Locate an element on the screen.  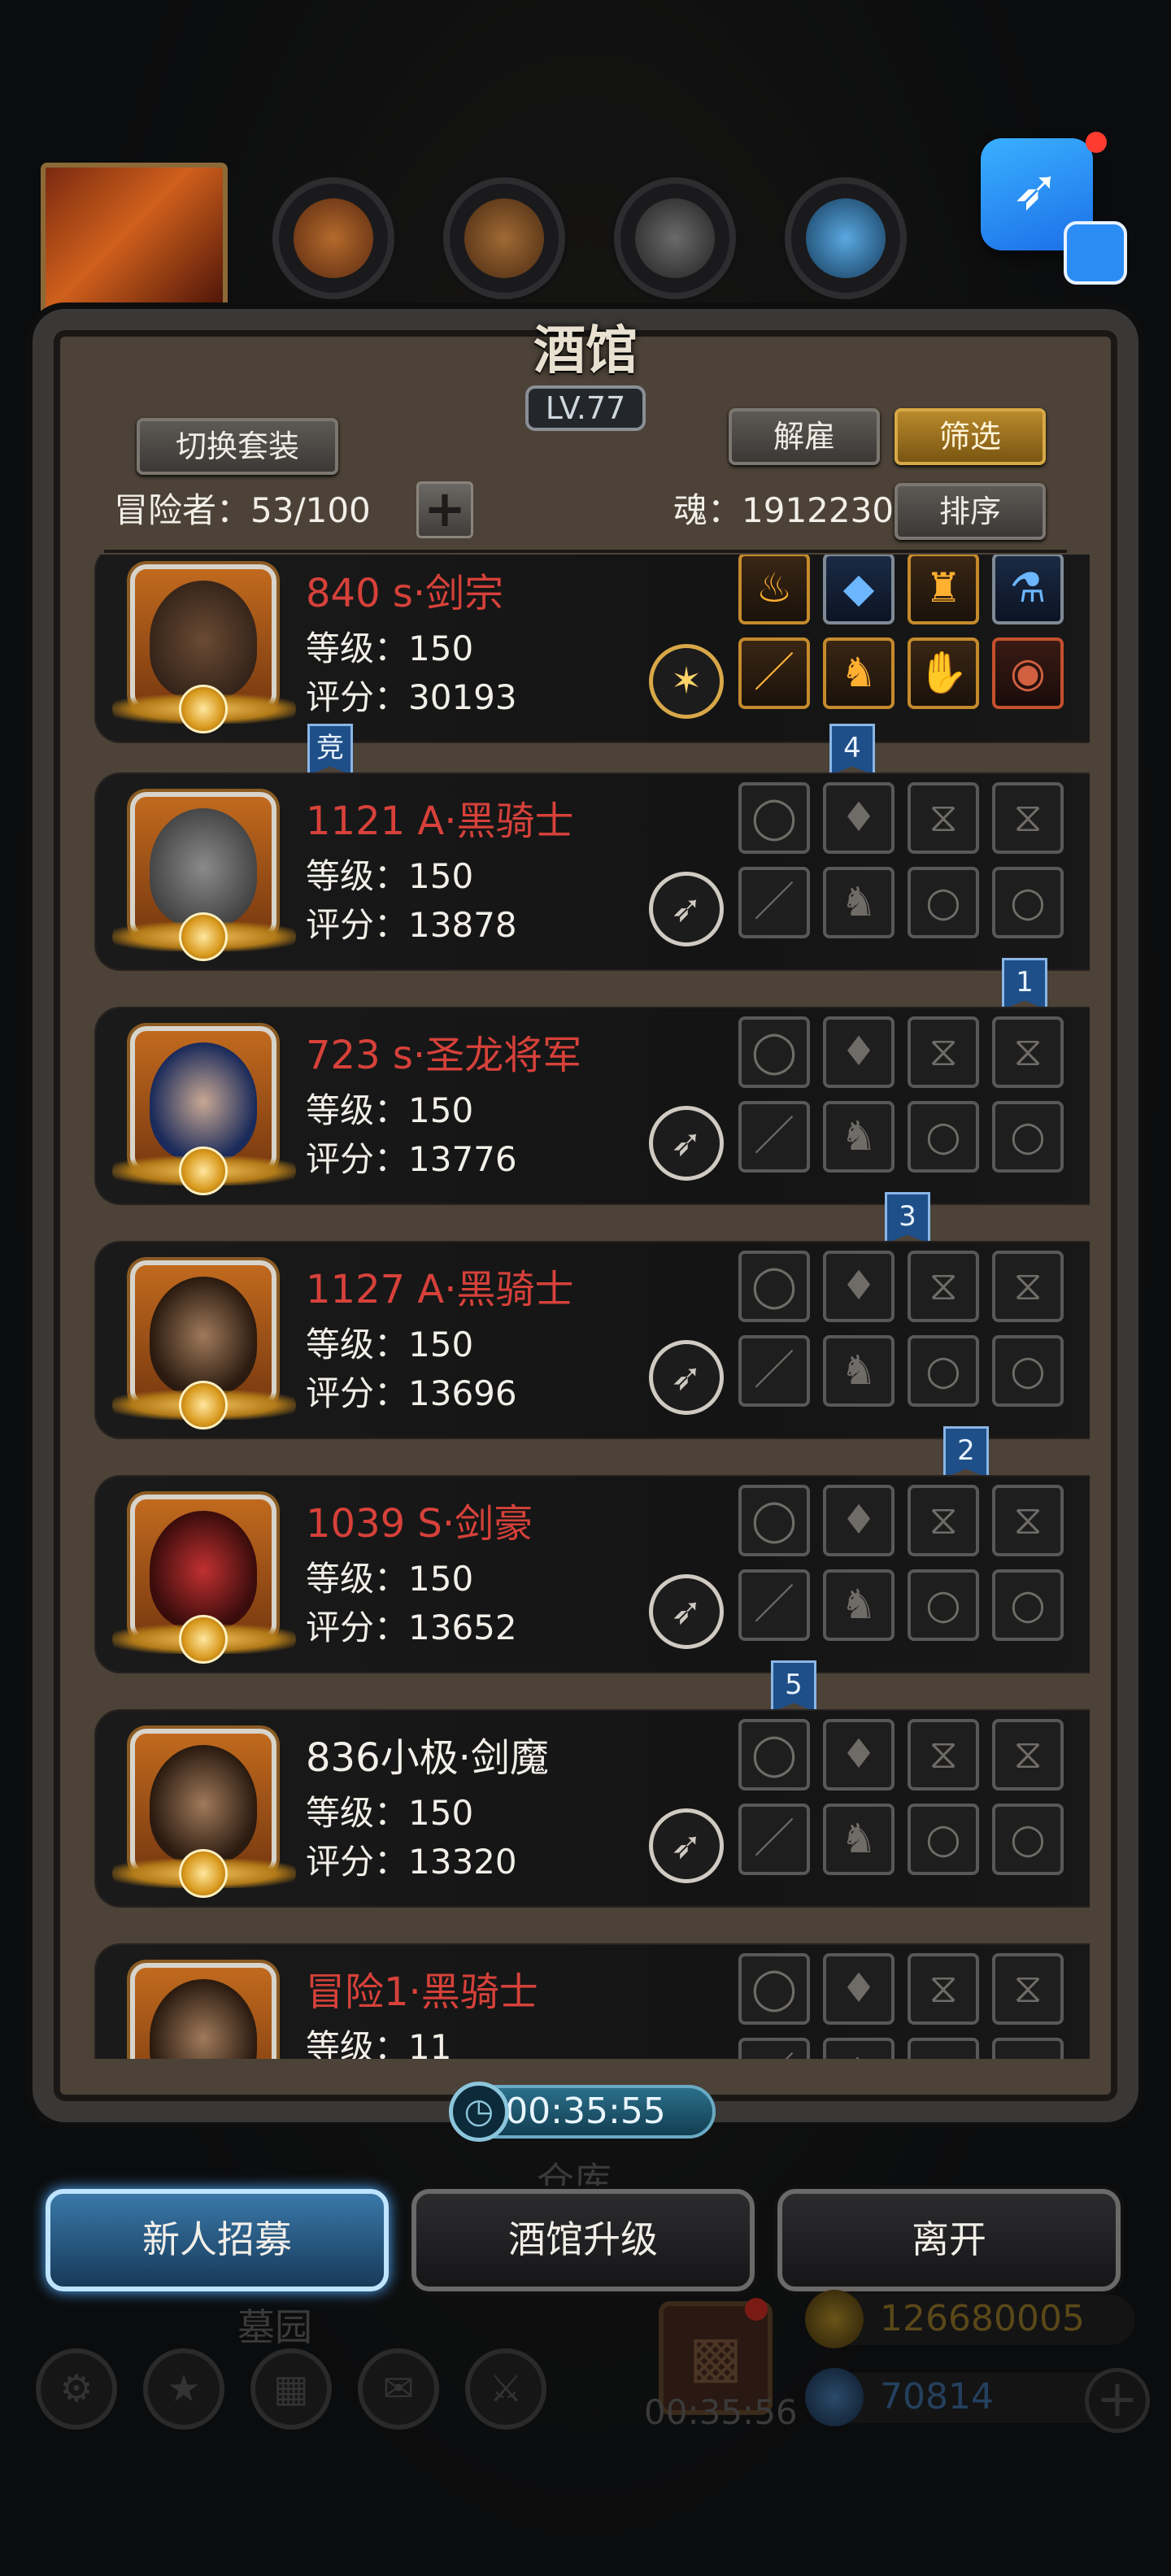
rank-tag: 5 is located at coordinates (794, 1686).